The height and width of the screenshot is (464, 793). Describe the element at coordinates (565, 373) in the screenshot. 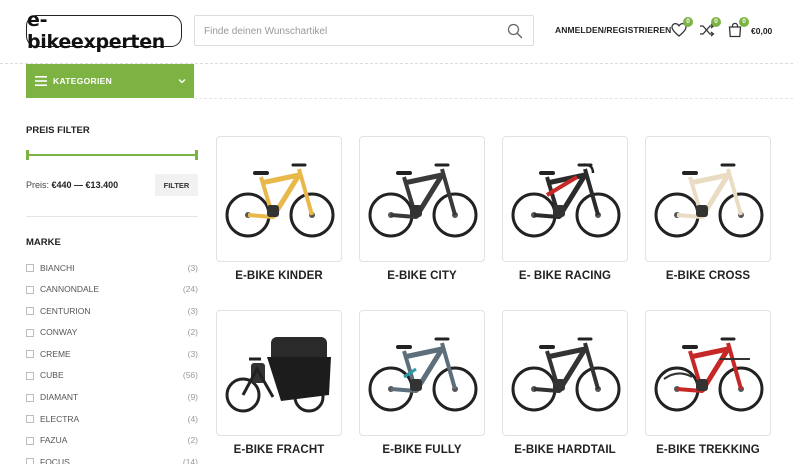

I see `hardtail-ebike-image` at that location.